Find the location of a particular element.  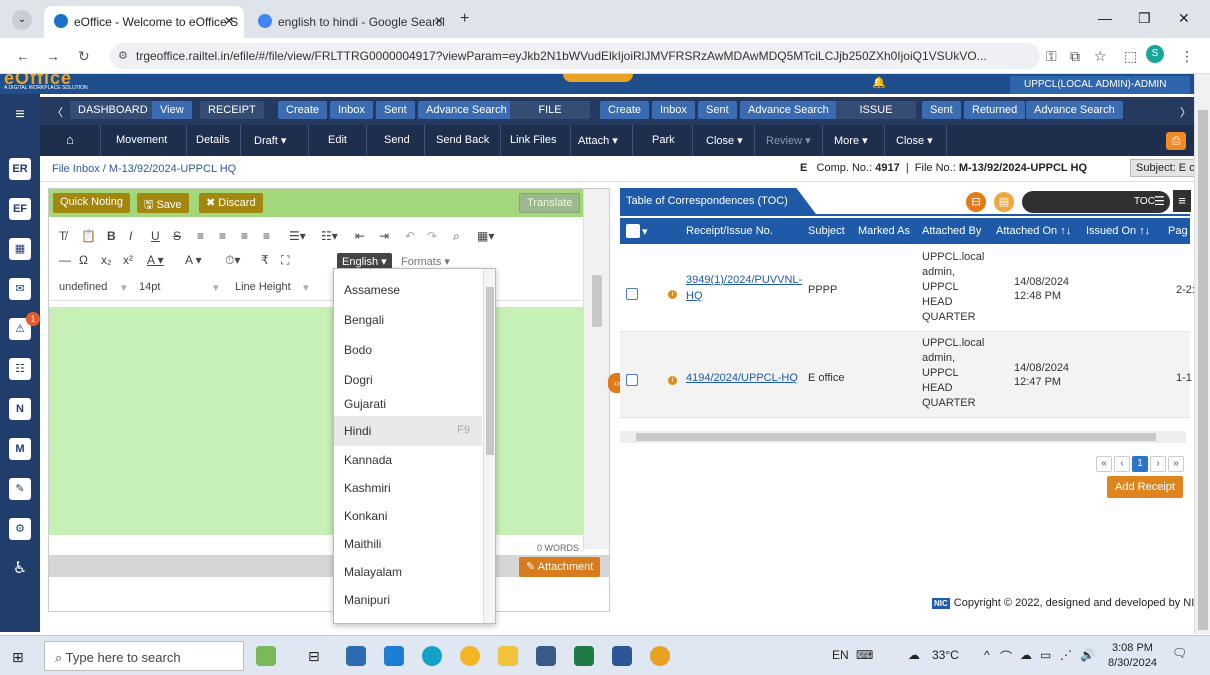

cloud-icon: ☁ is located at coordinates (1026, 655).